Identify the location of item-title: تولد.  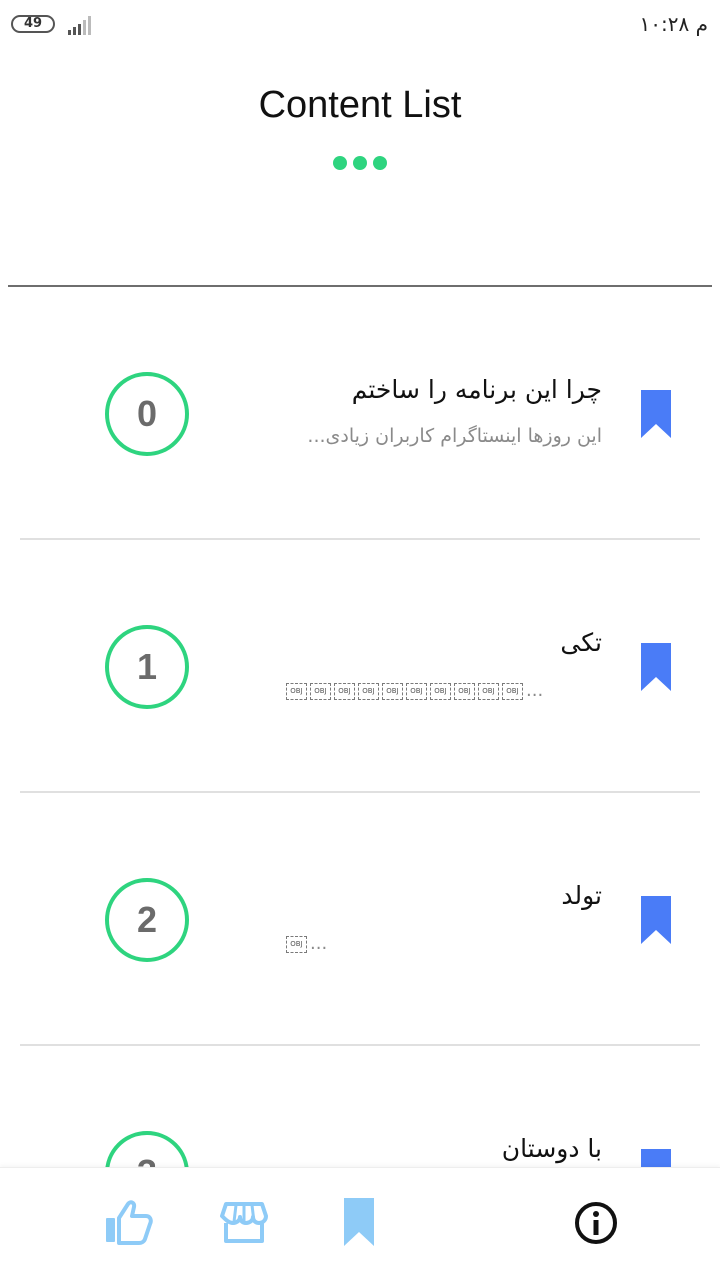
(581, 895).